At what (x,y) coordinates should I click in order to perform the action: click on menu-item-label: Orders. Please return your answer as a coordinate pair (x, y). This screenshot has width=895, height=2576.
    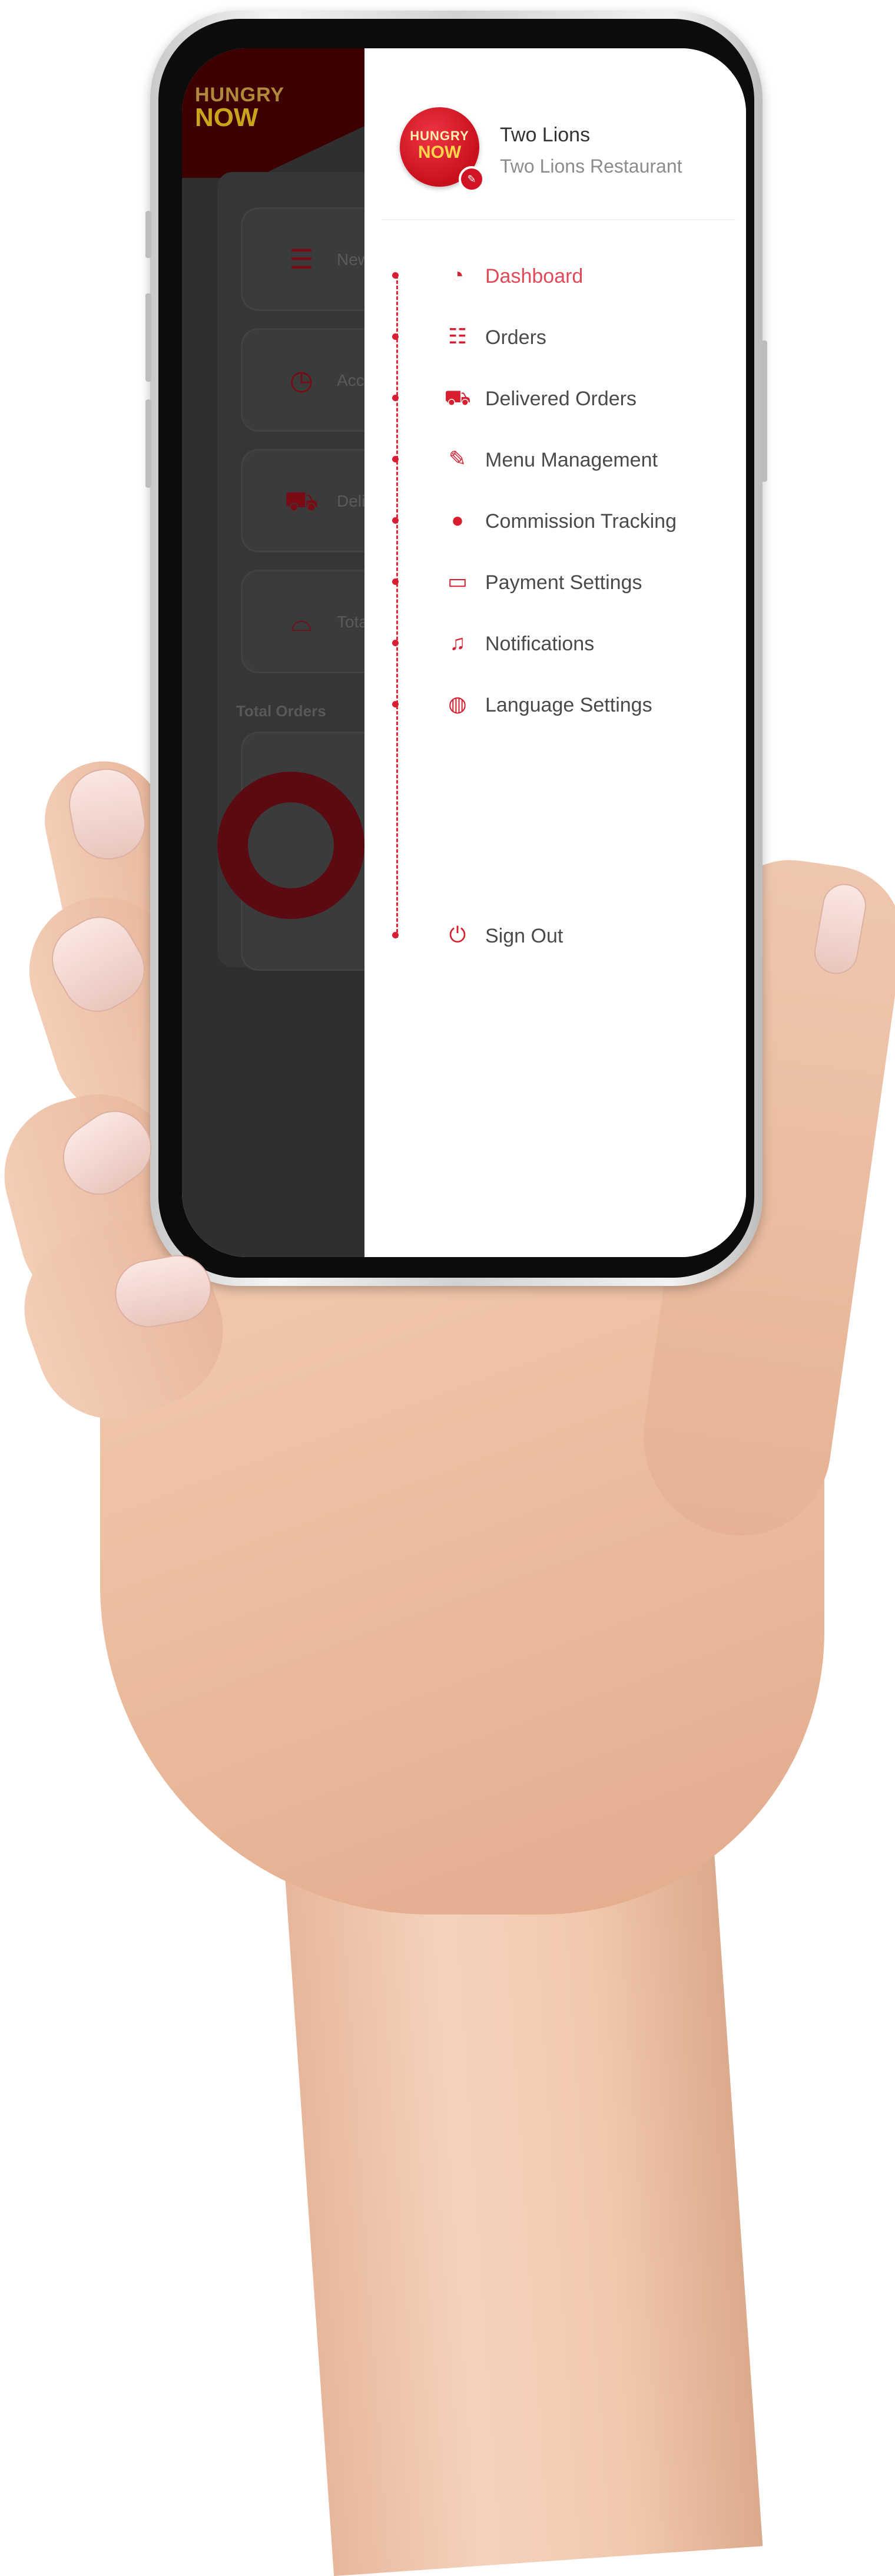
    Looking at the image, I should click on (515, 337).